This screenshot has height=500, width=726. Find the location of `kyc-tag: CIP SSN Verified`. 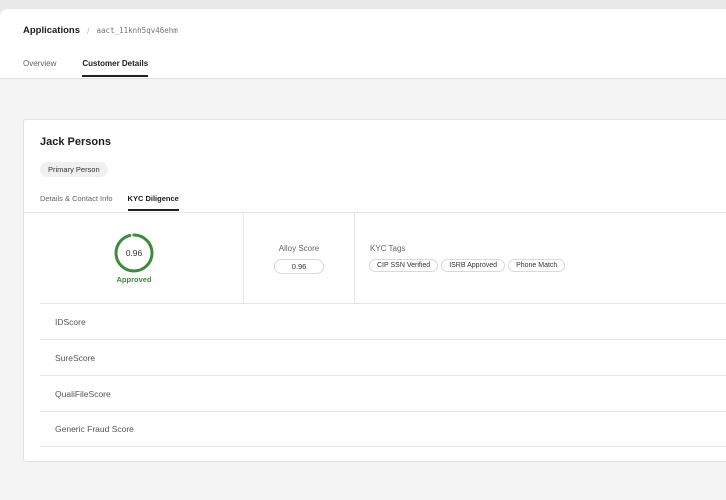

kyc-tag: CIP SSN Verified is located at coordinates (404, 265).